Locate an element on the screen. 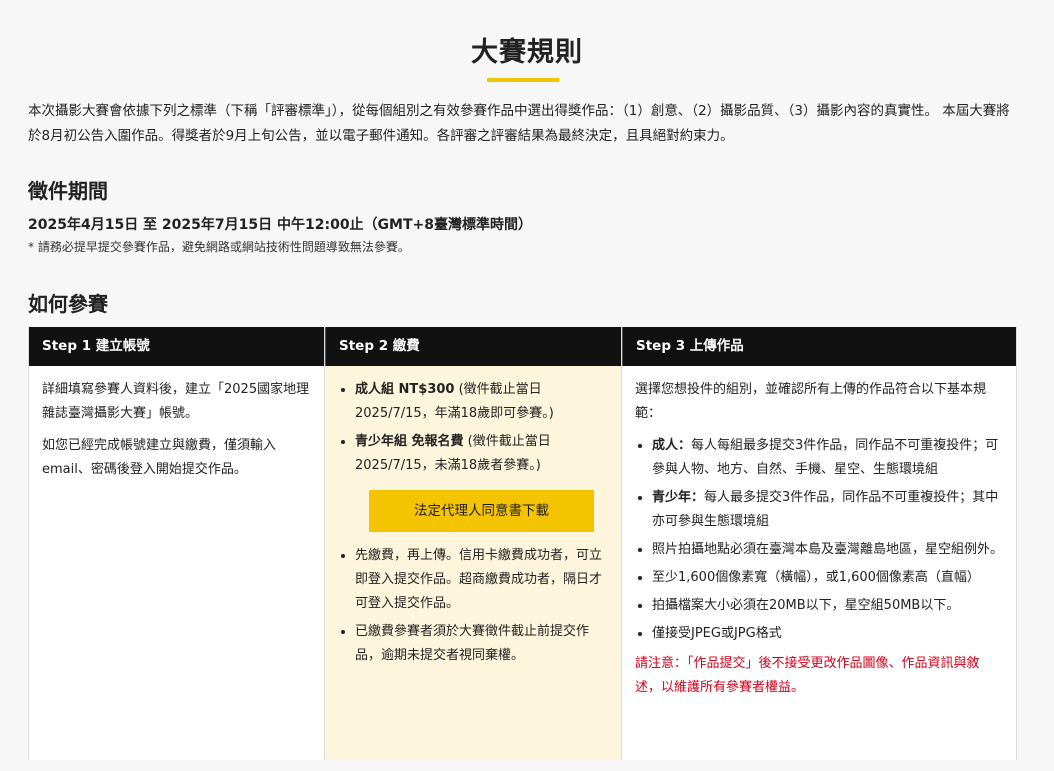 This screenshot has width=1054, height=771. step3-header: Step 3 上傳作品 is located at coordinates (819, 346).